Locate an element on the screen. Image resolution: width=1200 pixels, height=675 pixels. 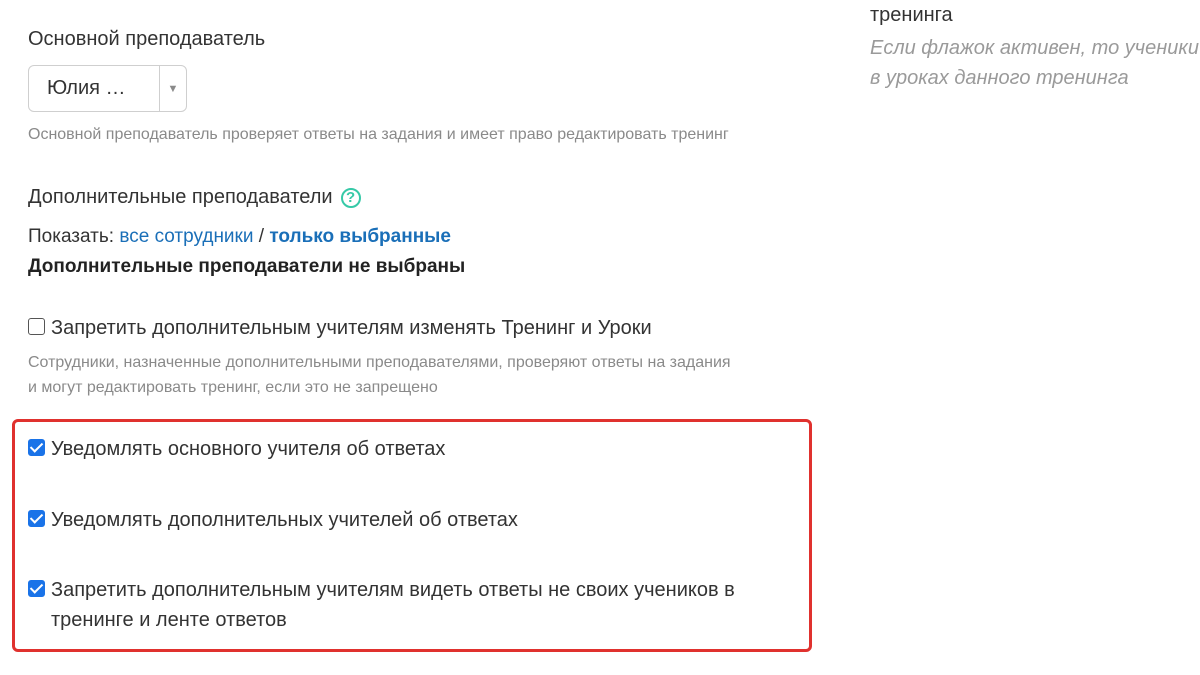
additional-teachers-label-row: Дополнительные преподаватели ? is located at coordinates (194, 197).